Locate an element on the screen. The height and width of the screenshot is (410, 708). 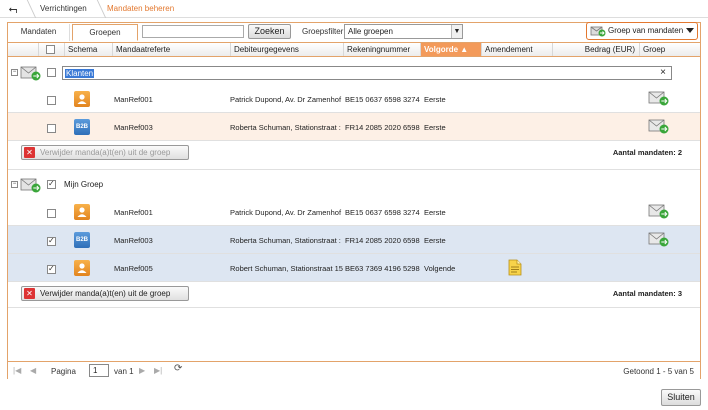
column-header-rekeningnummer: Rekeningnummer is located at coordinates (381, 49).